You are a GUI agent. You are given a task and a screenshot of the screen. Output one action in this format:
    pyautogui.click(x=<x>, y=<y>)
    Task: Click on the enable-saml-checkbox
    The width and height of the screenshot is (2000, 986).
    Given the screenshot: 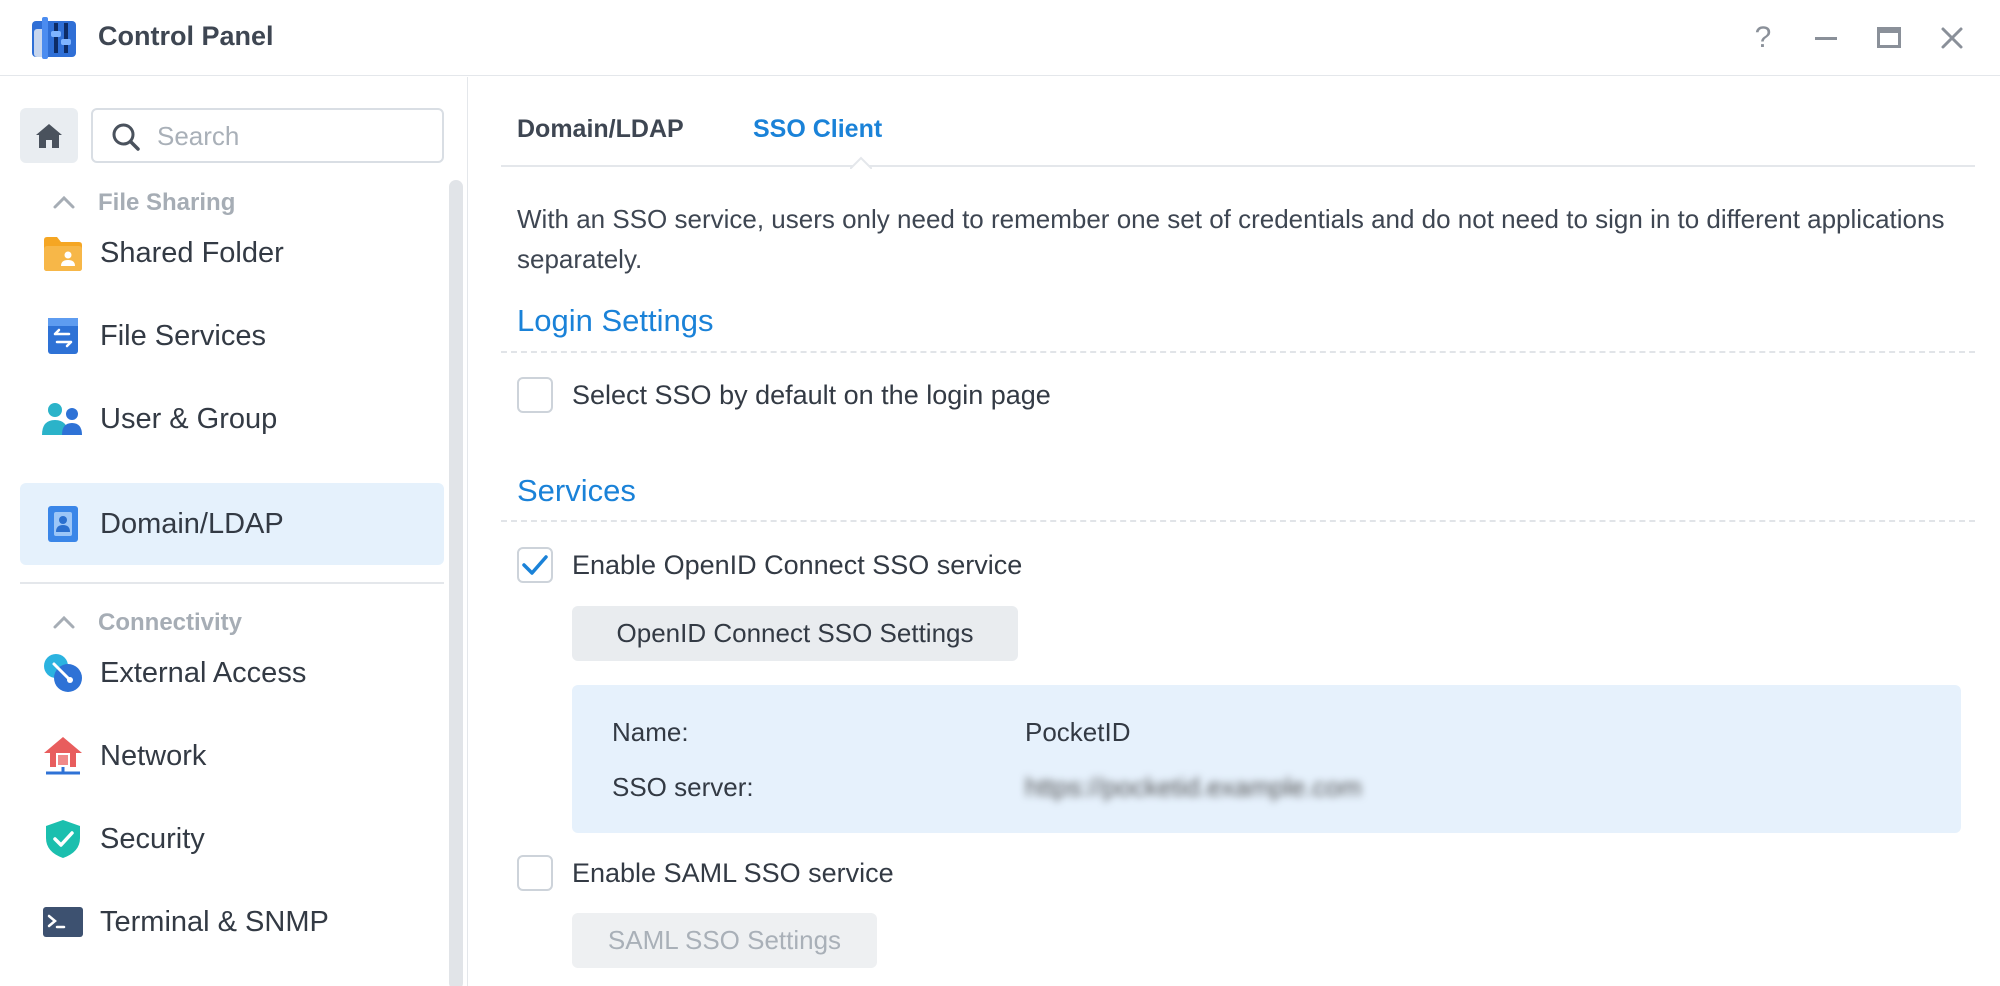 What is the action you would take?
    pyautogui.click(x=535, y=873)
    